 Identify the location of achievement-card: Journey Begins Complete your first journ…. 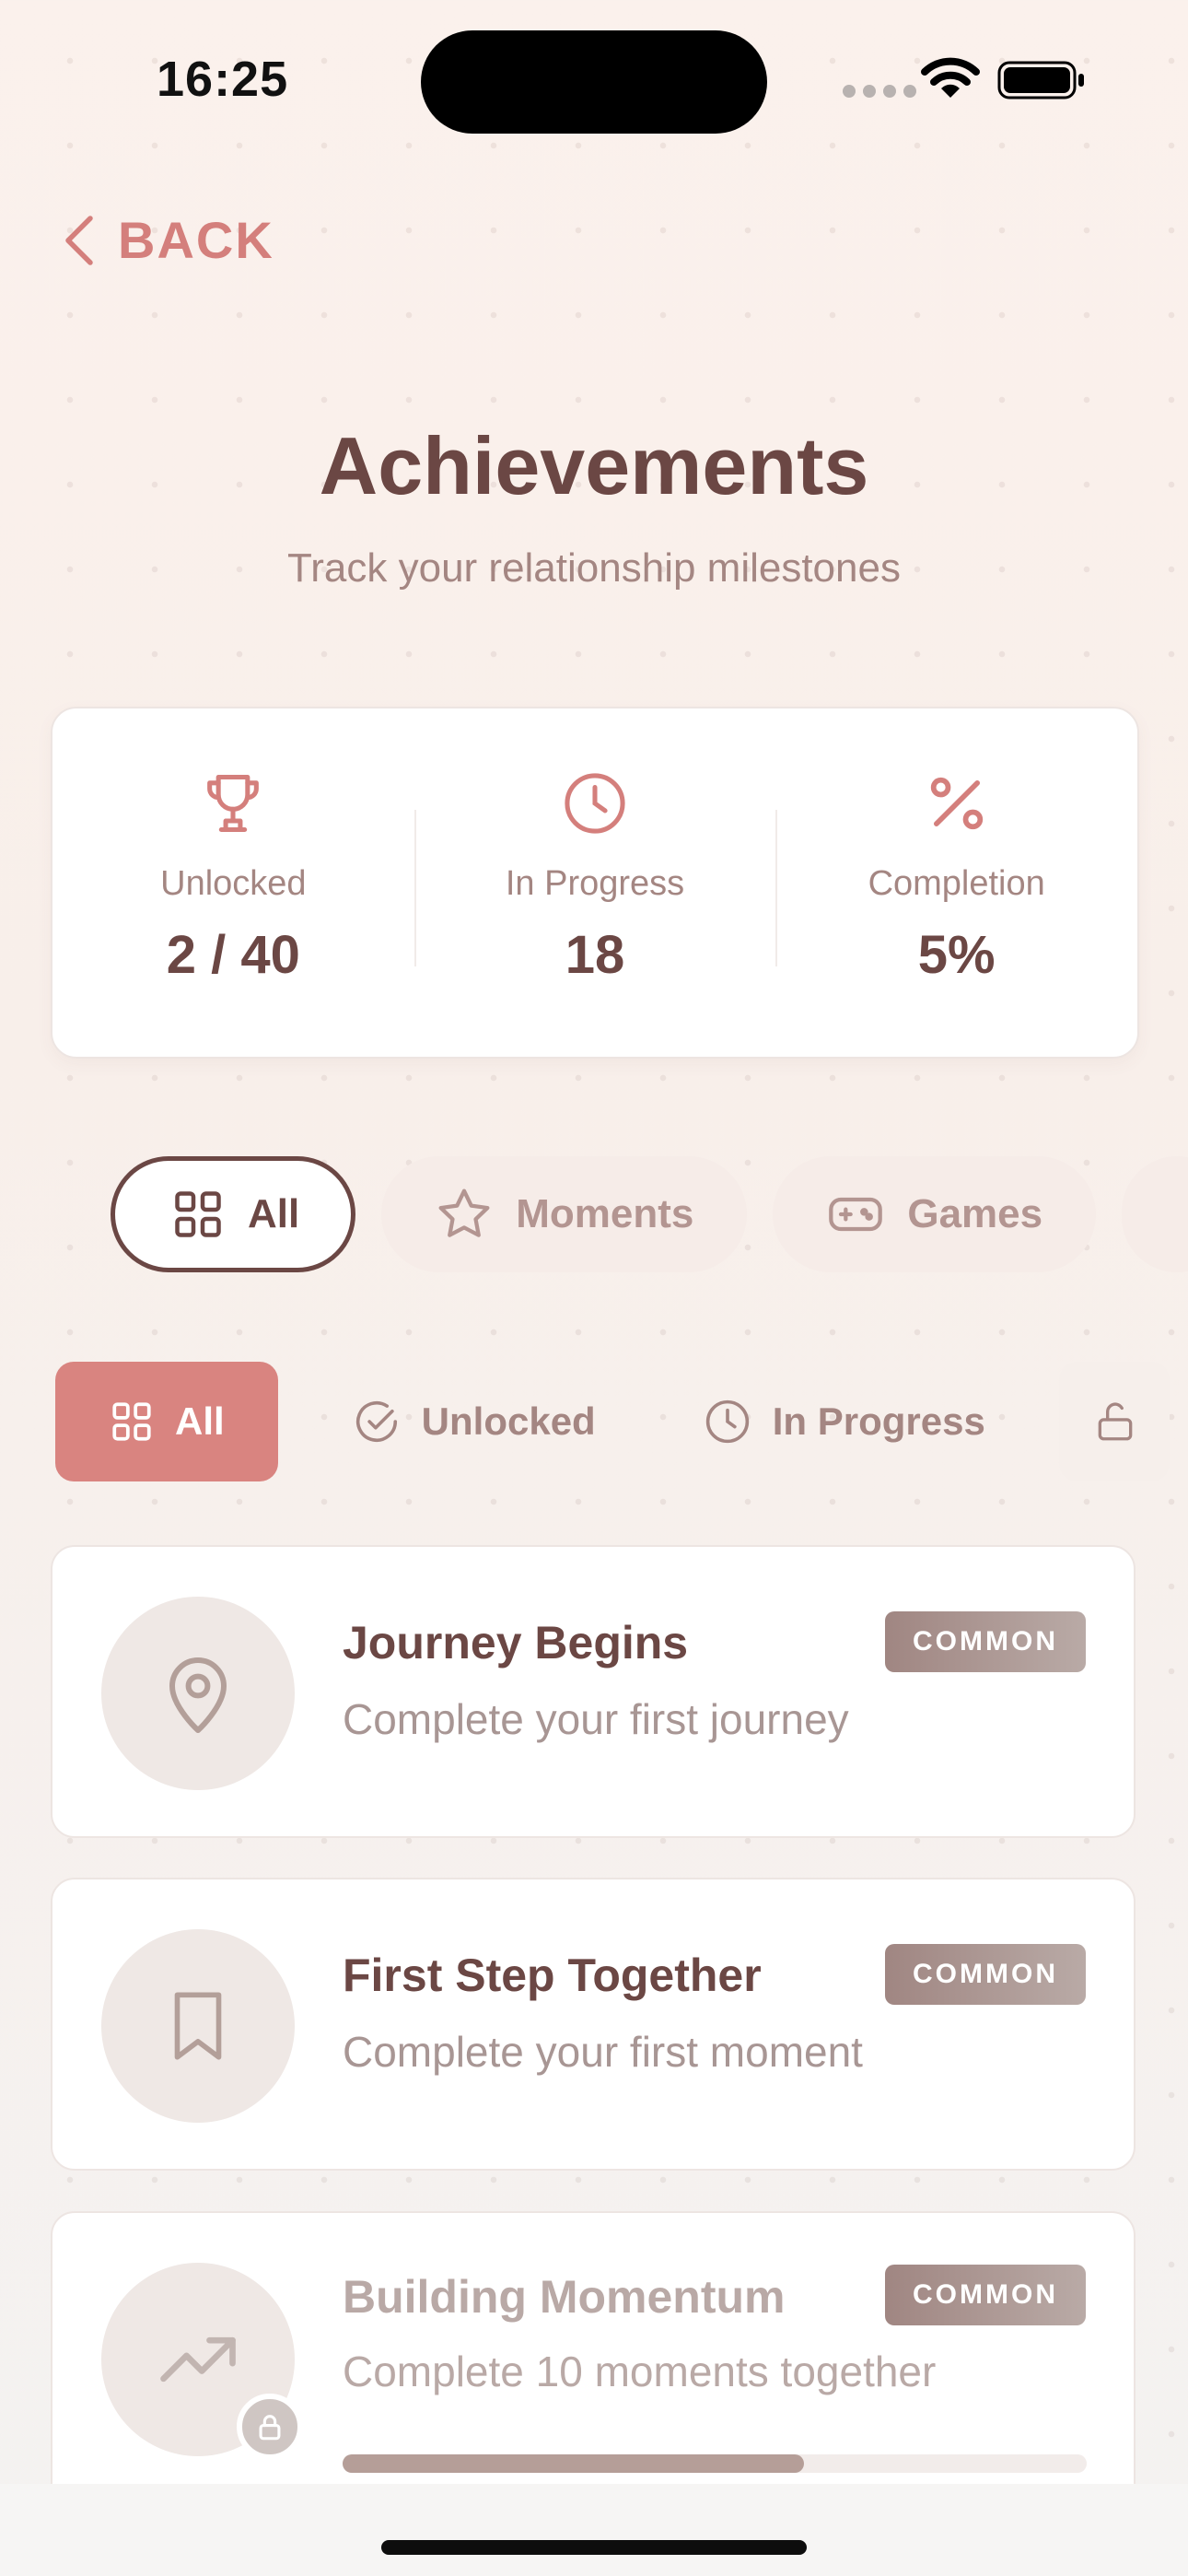
(593, 1691).